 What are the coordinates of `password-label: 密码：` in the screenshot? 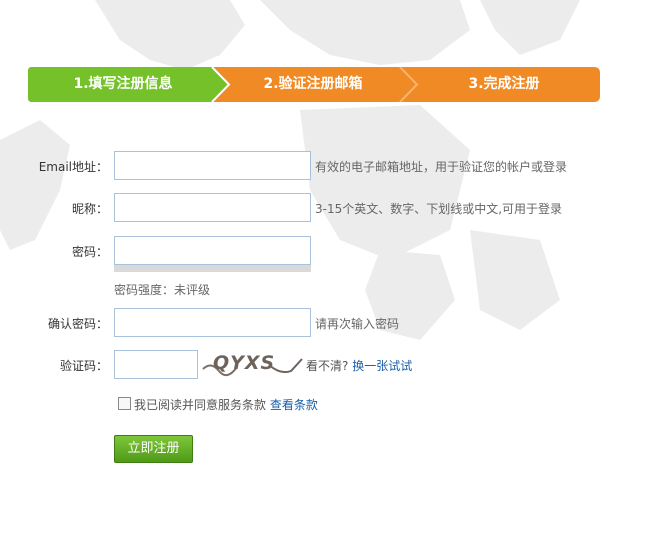 It's located at (89, 252).